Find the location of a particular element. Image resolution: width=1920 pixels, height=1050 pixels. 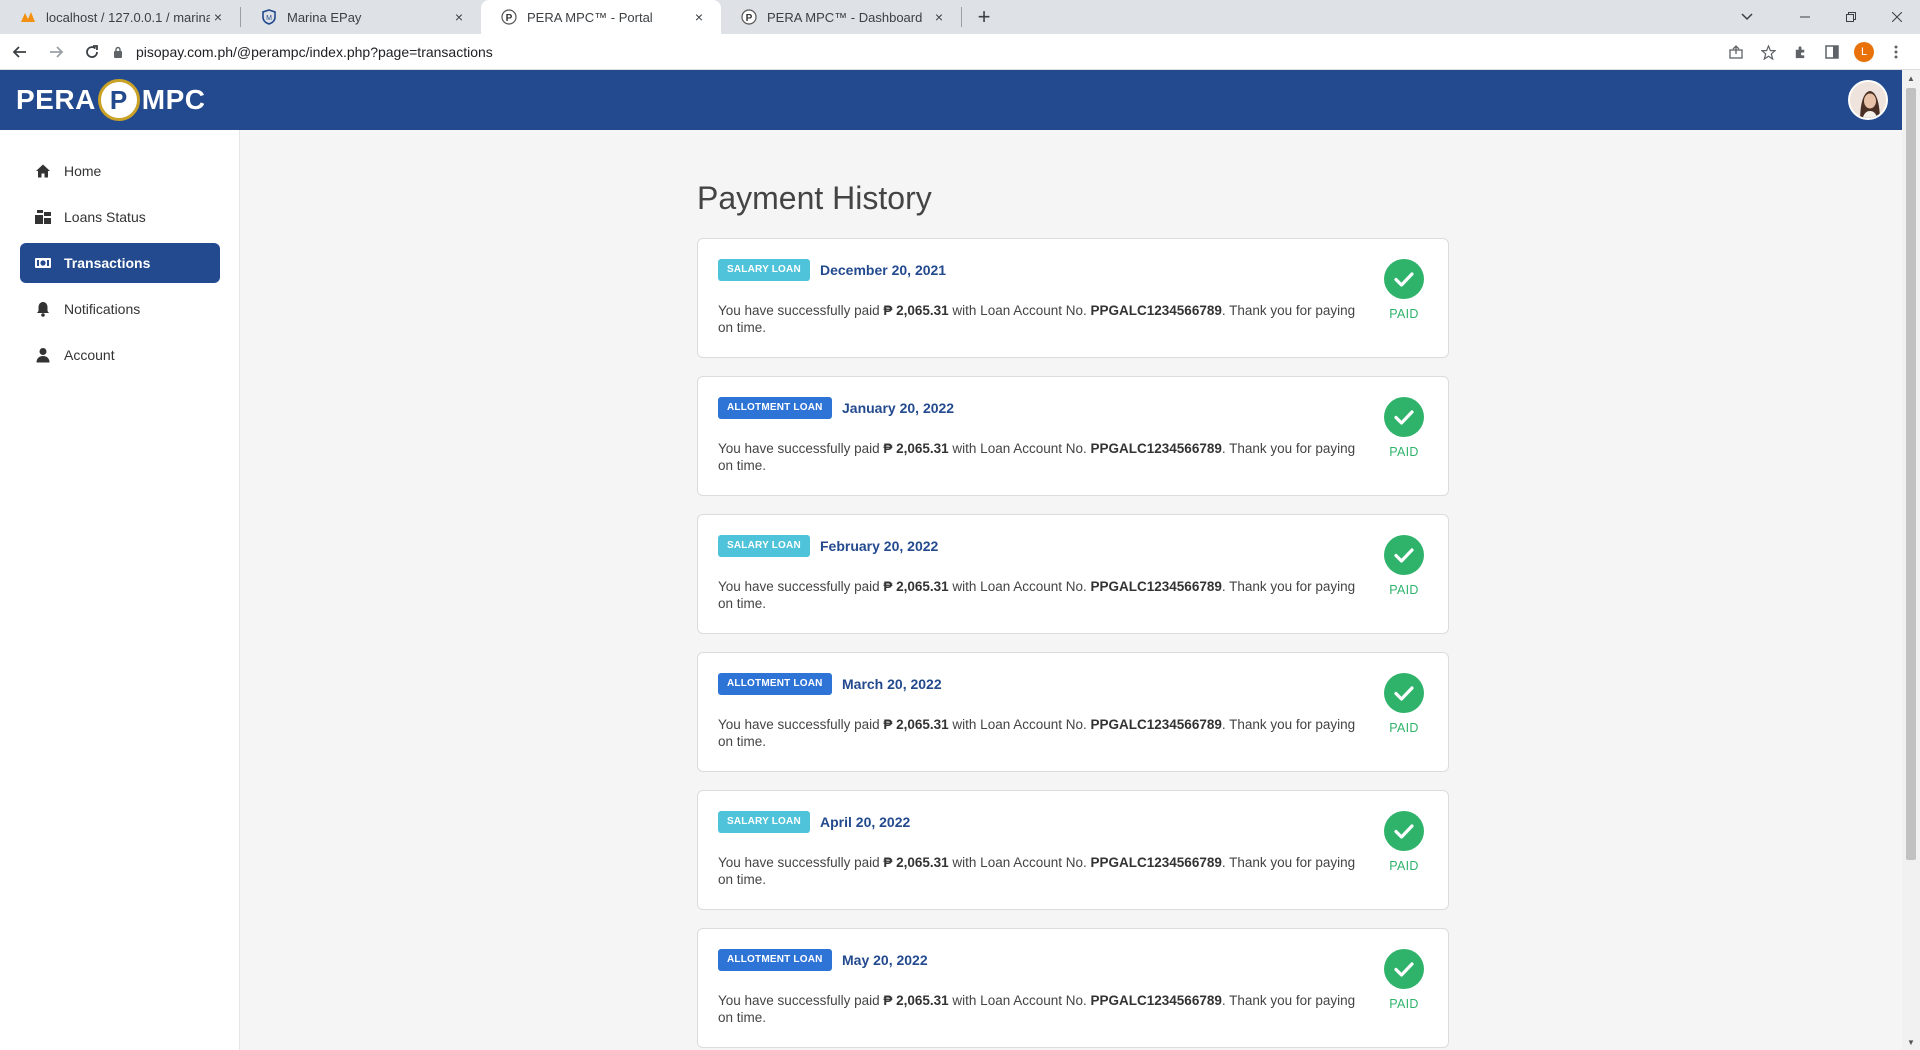

forward-icon is located at coordinates (56, 52).